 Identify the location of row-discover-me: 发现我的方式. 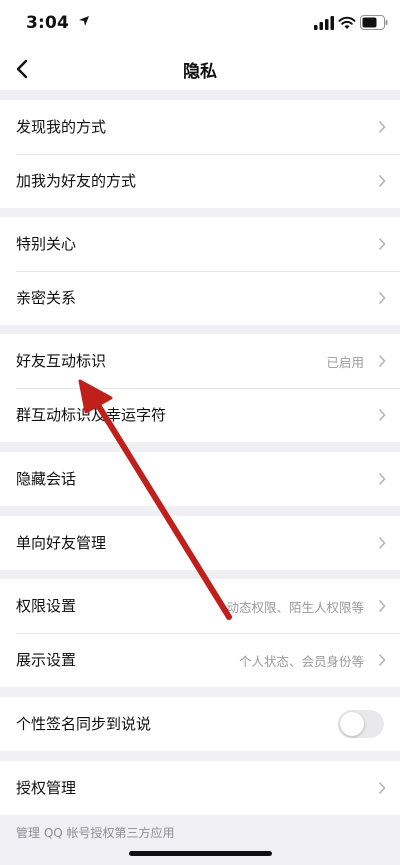
(200, 127).